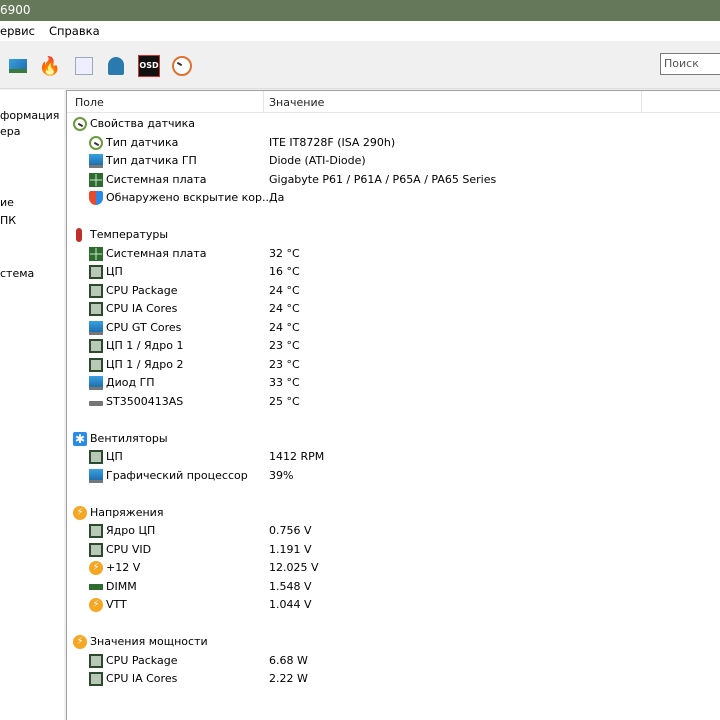 This screenshot has height=720, width=720. Describe the element at coordinates (284, 253) in the screenshot. I see `field-value: 32 °C` at that location.